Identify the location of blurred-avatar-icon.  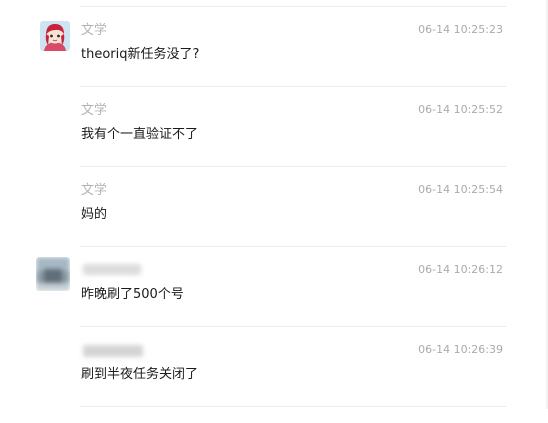
(53, 274).